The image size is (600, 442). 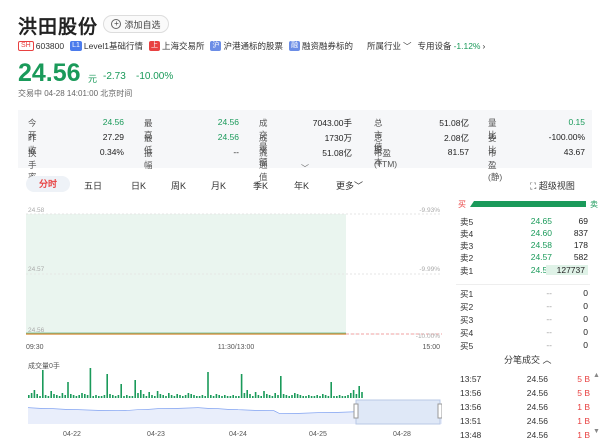 I want to click on navigator-handle-left, so click(x=356, y=411).